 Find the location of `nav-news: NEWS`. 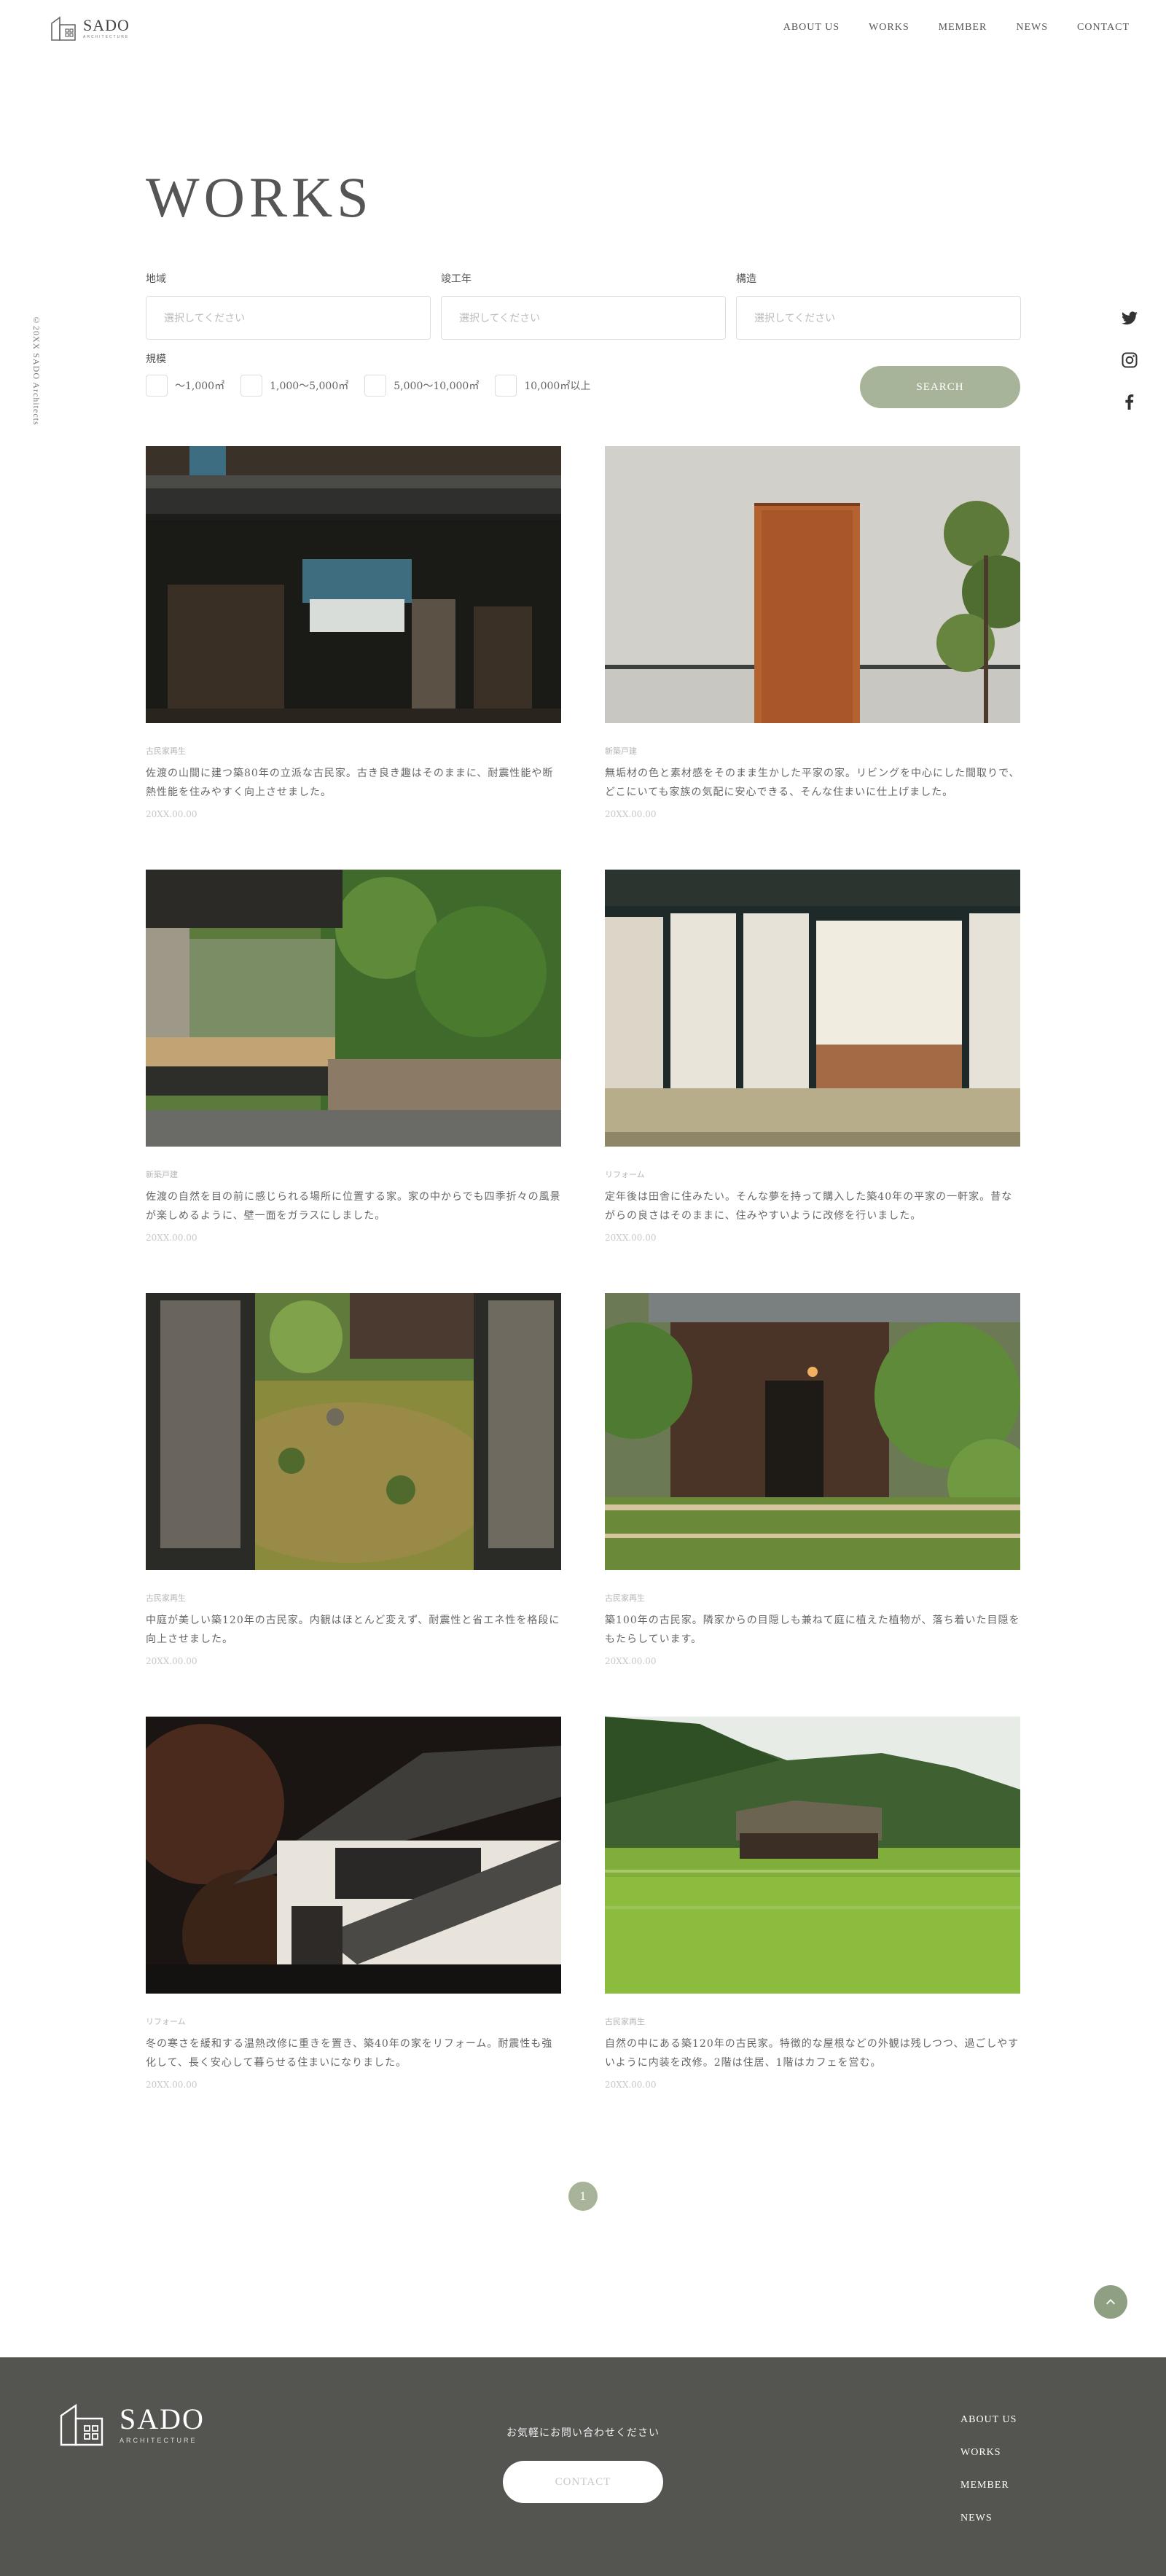

nav-news: NEWS is located at coordinates (1032, 28).